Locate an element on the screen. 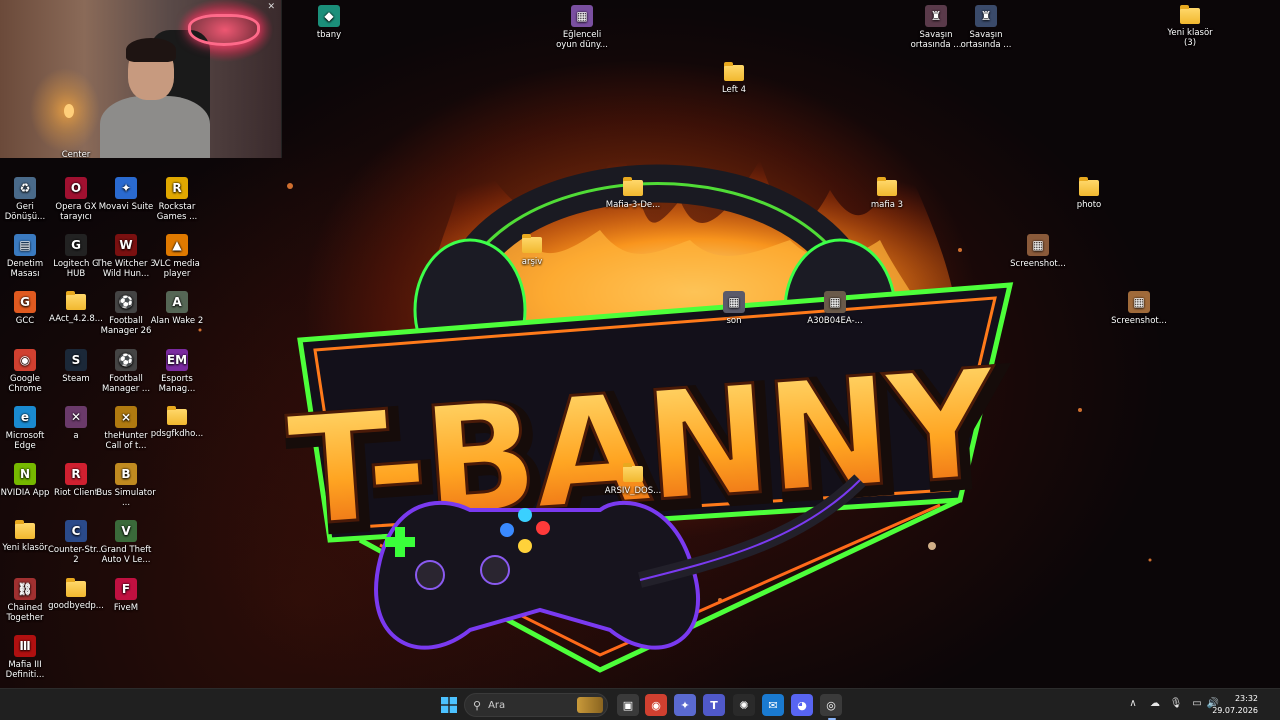 This screenshot has height=720, width=1280. chrome-icon: ◉ is located at coordinates (656, 705).